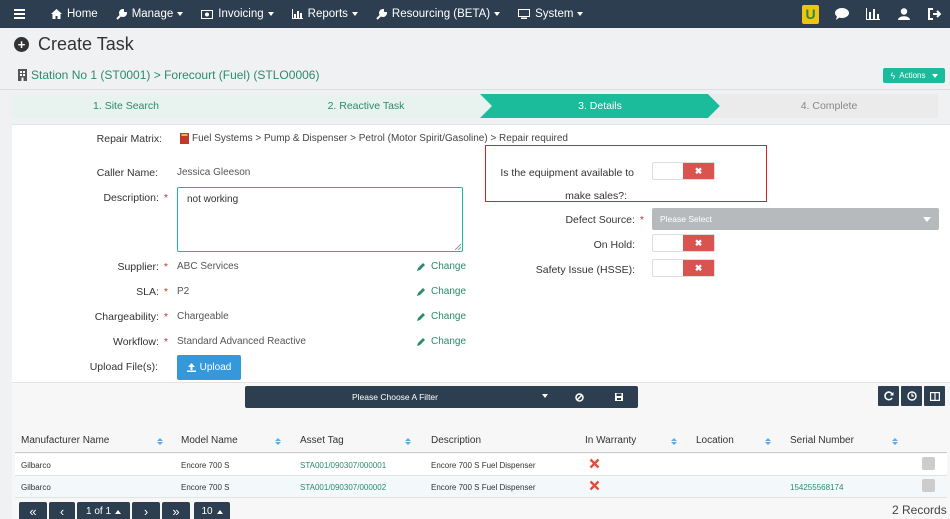  What do you see at coordinates (212, 510) in the screenshot?
I see `page-size-select: 10` at bounding box center [212, 510].